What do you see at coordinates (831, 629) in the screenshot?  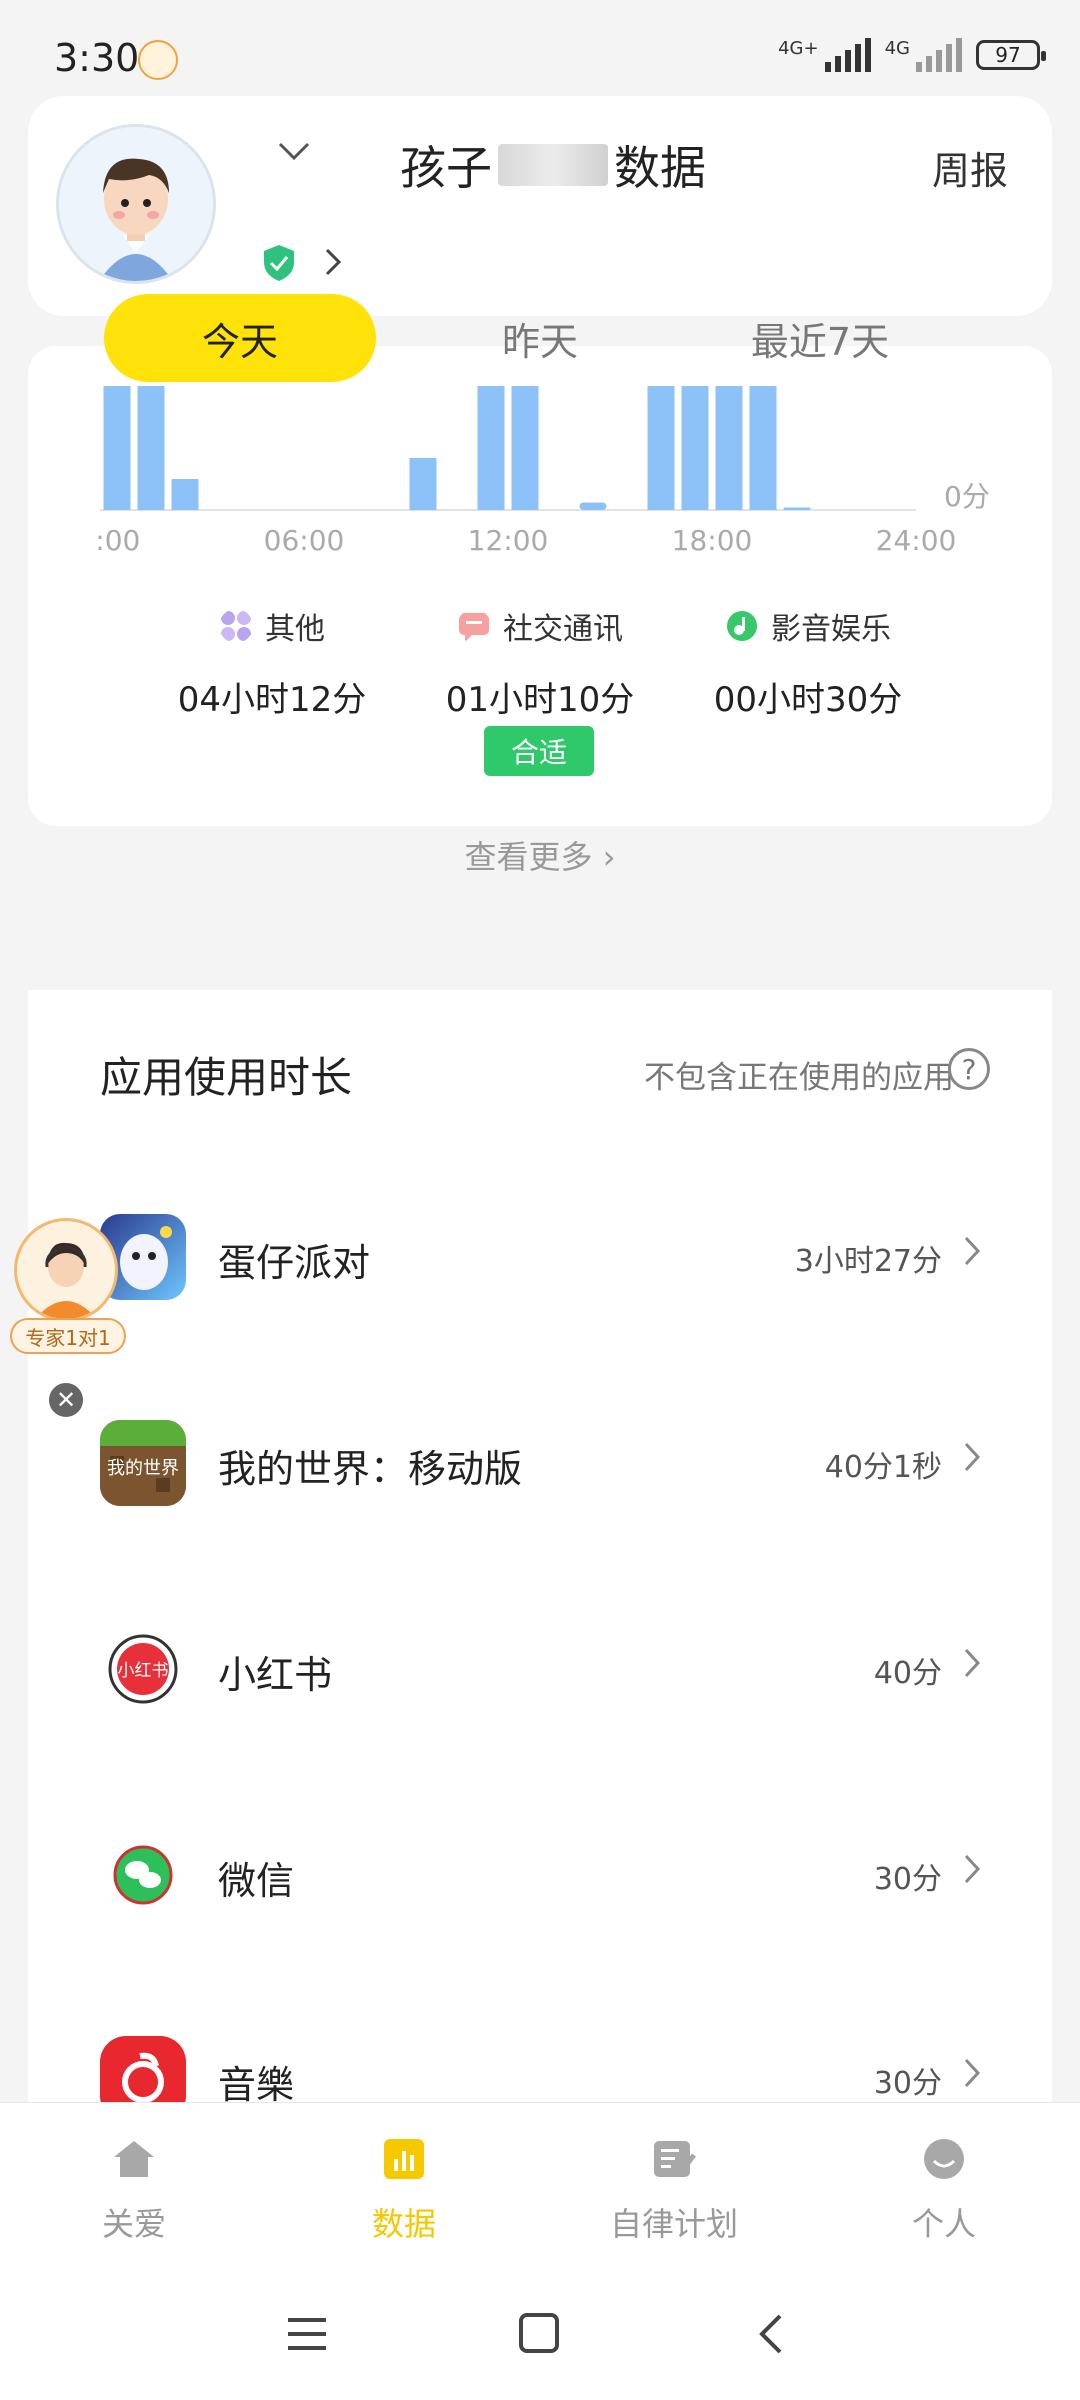 I see `stat-label: 影音娱乐` at bounding box center [831, 629].